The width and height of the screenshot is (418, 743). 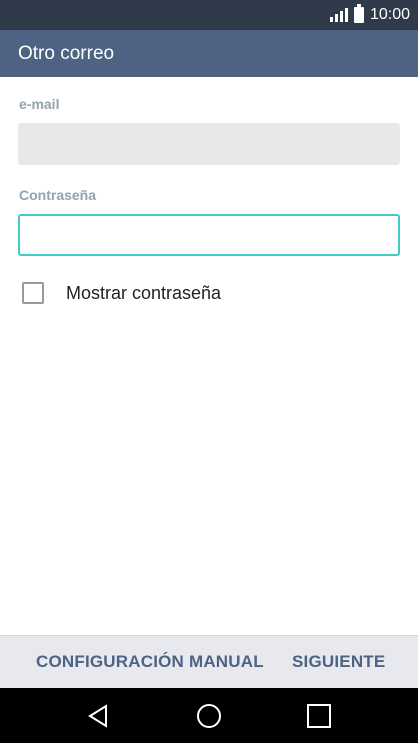 I want to click on email-field, so click(x=209, y=144).